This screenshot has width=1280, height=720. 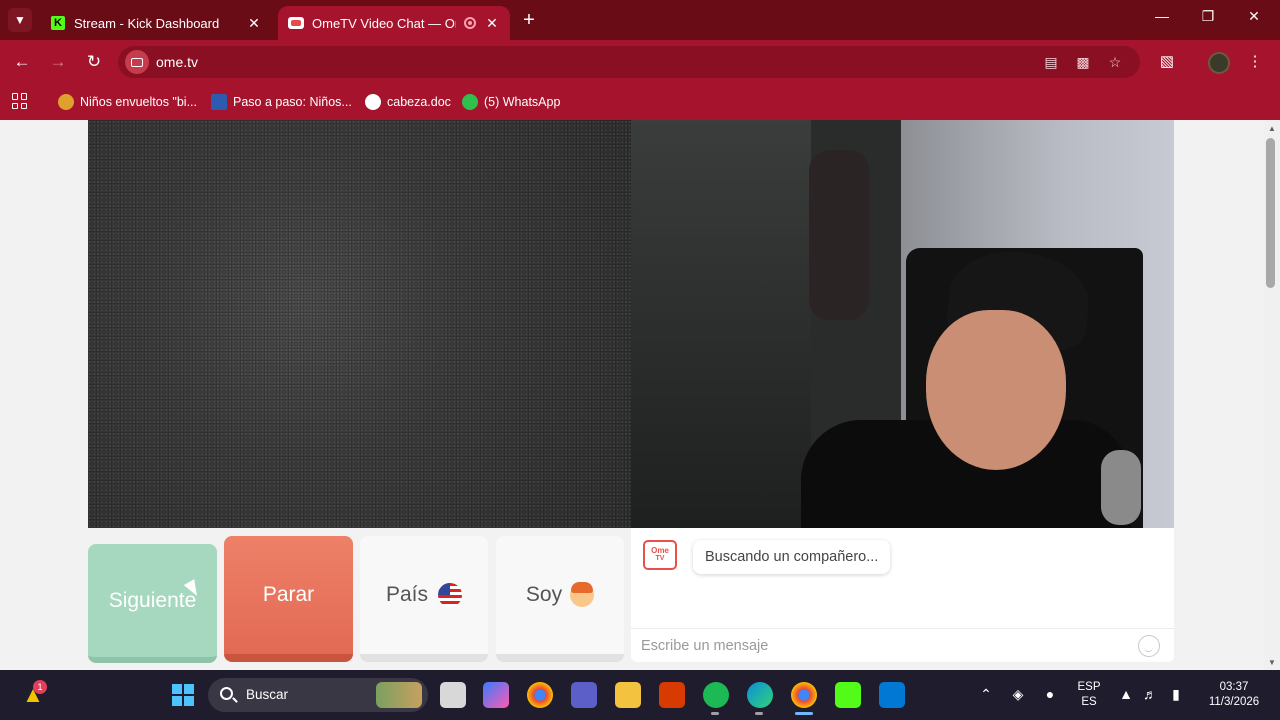 What do you see at coordinates (1272, 128) in the screenshot?
I see `scroll-up-arrow: ▲` at bounding box center [1272, 128].